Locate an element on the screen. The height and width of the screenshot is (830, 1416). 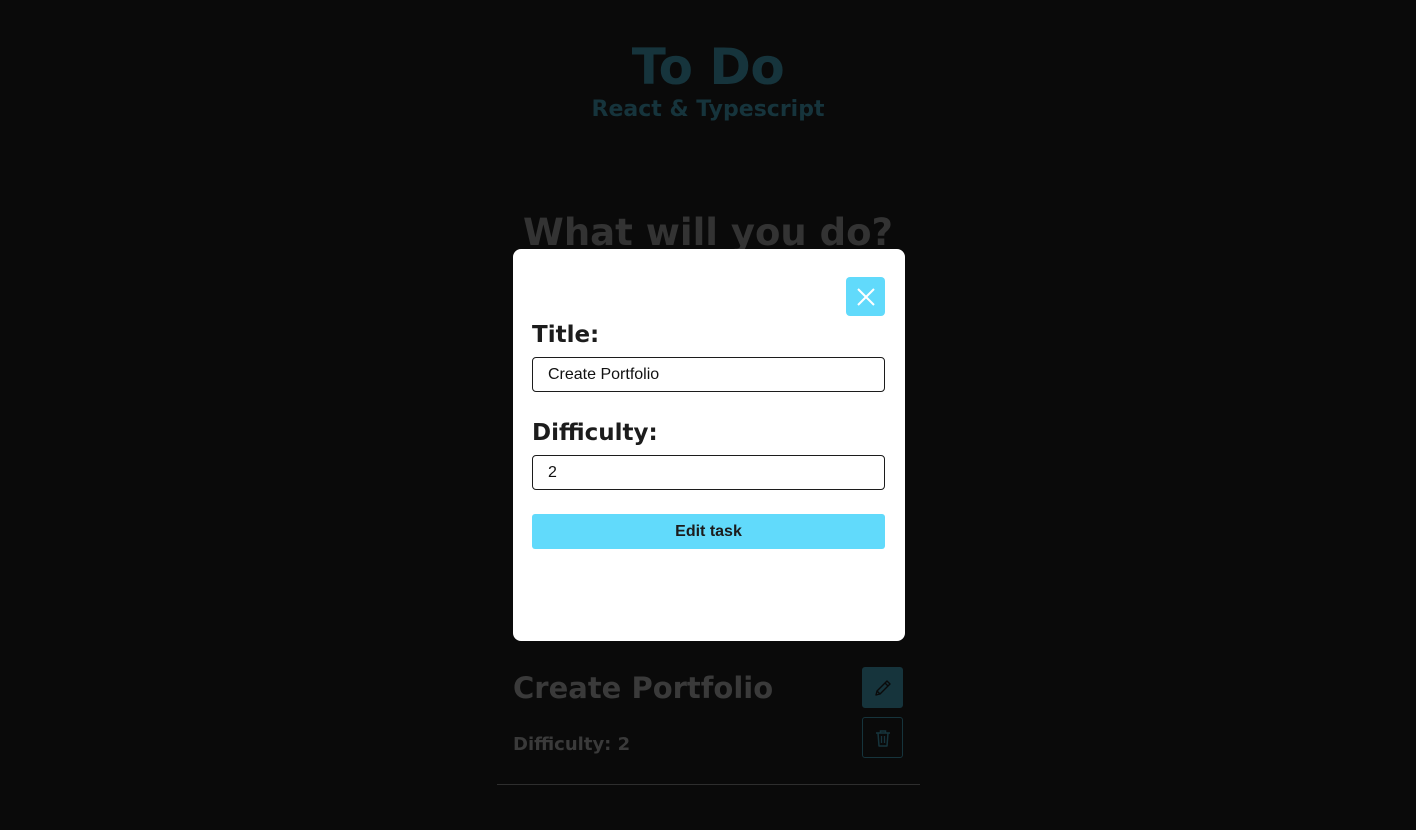
close-modal-button is located at coordinates (865, 296).